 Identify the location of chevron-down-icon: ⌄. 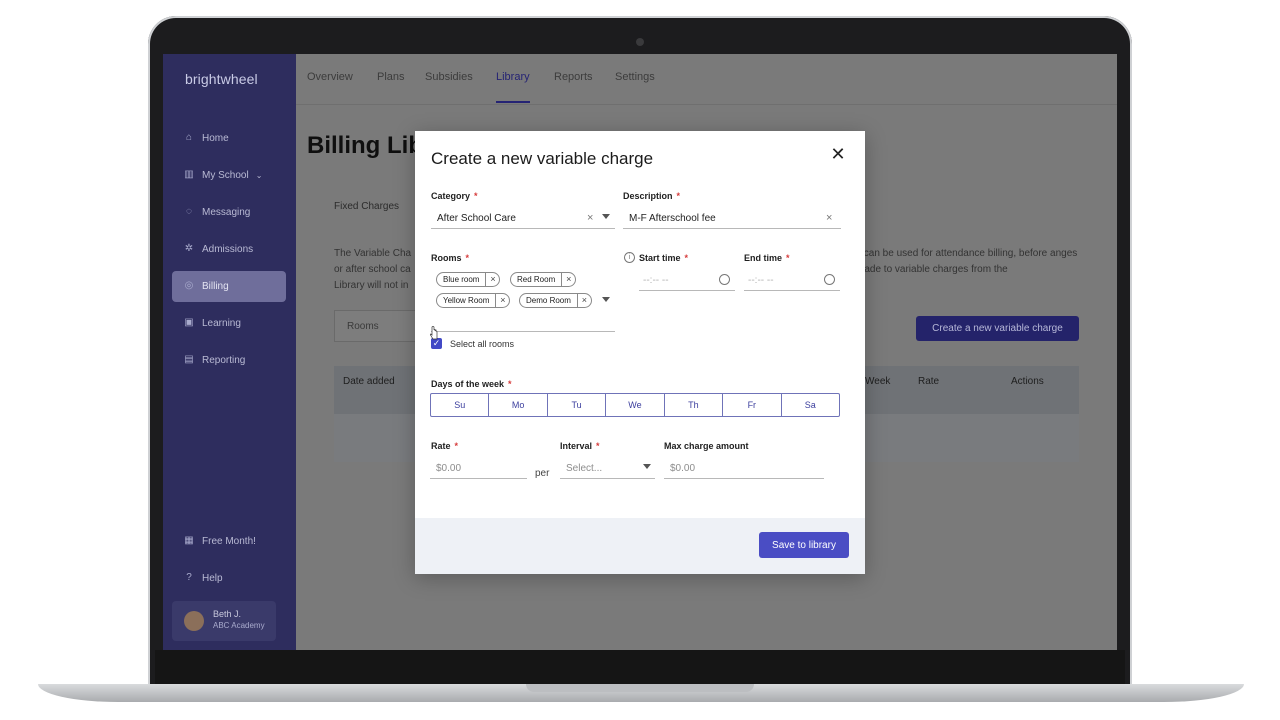
(259, 175).